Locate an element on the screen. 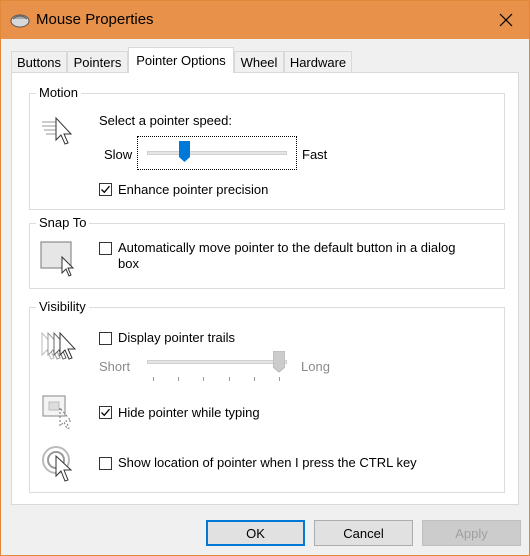 The image size is (530, 556). slow-label: Slow is located at coordinates (118, 154).